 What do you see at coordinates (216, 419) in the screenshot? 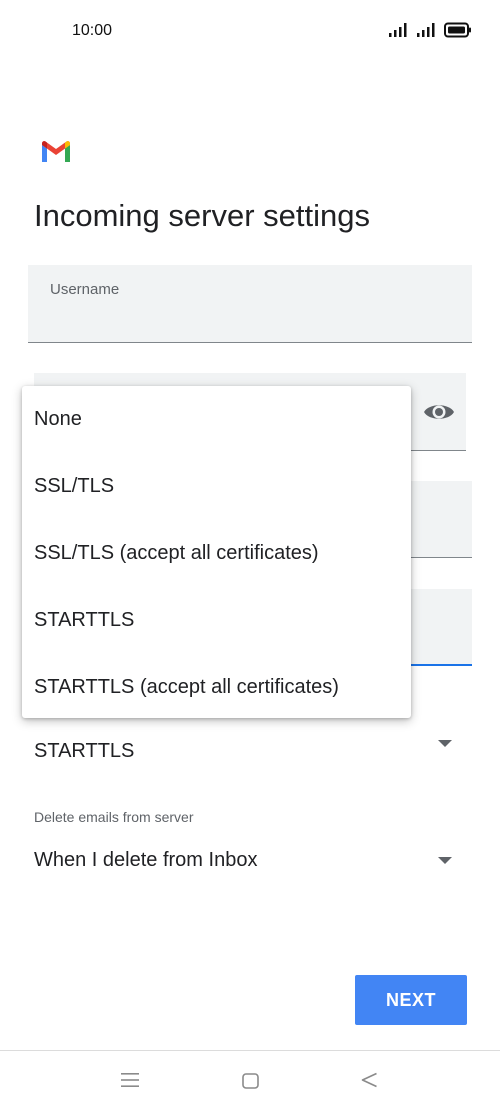
I see `menu-item-none: None` at bounding box center [216, 419].